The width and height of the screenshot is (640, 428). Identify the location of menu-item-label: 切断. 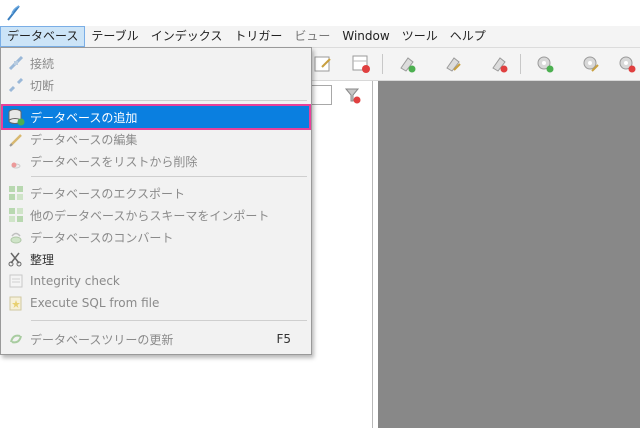
(42, 85).